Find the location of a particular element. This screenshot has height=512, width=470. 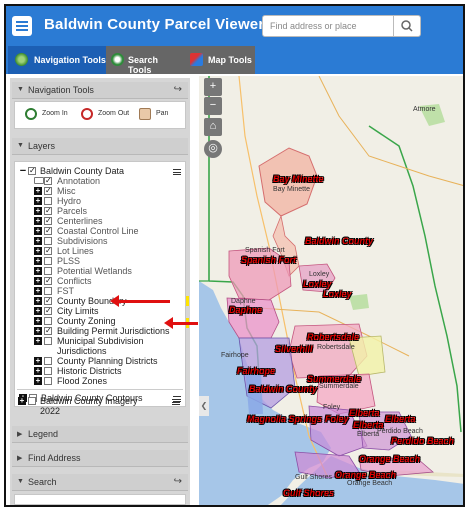

layer-label: Building Permit Jurisdictions is located at coordinates (113, 331).